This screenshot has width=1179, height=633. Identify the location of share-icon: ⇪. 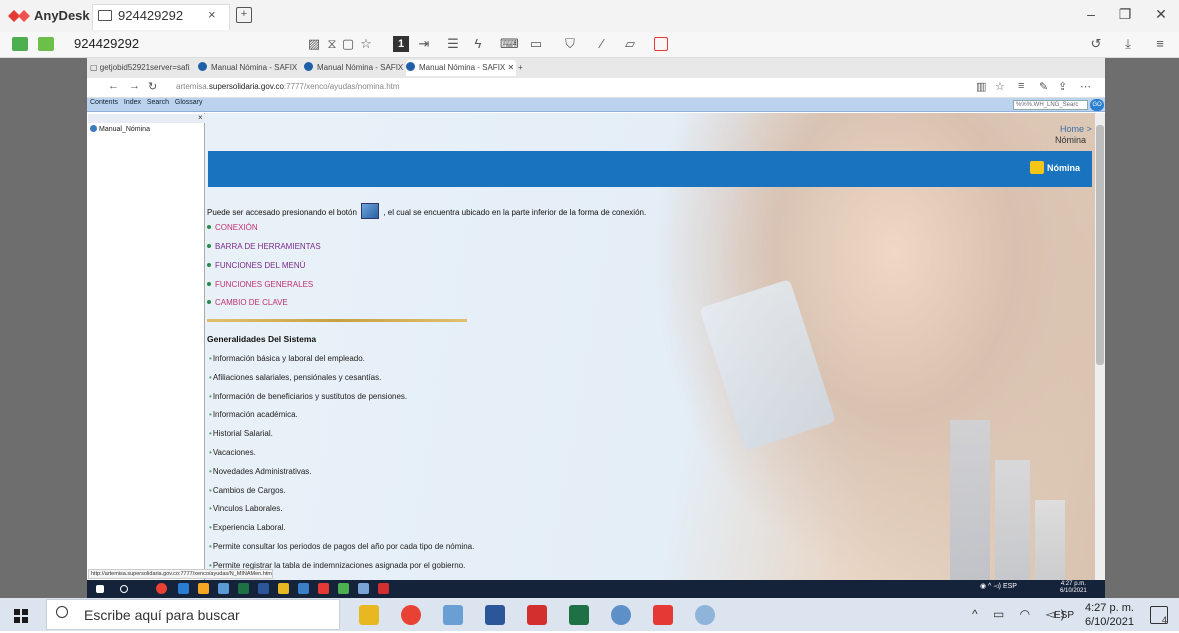
(1062, 86).